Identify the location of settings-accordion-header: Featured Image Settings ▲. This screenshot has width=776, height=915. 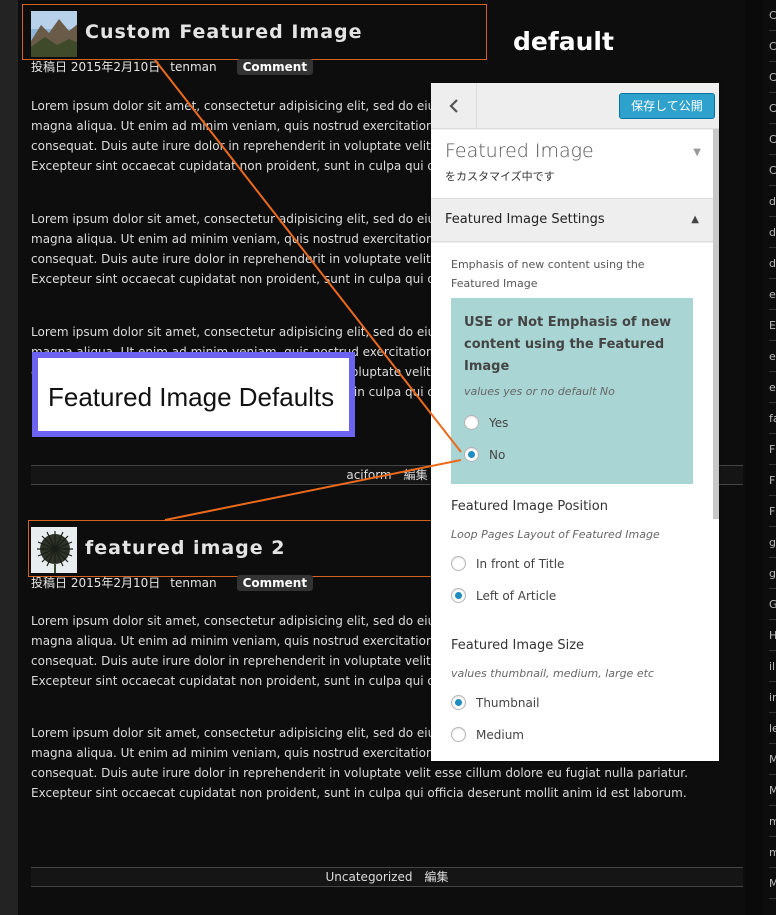
(575, 220).